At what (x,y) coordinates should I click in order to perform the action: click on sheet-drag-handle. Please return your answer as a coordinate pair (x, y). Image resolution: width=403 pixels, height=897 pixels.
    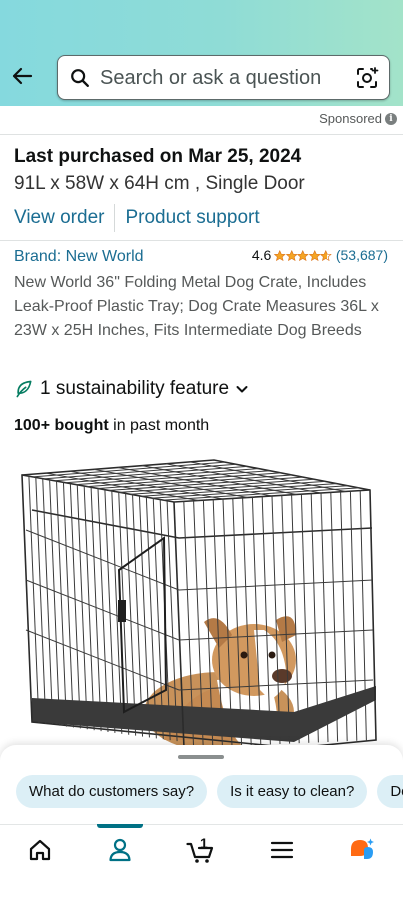
    Looking at the image, I should click on (201, 757).